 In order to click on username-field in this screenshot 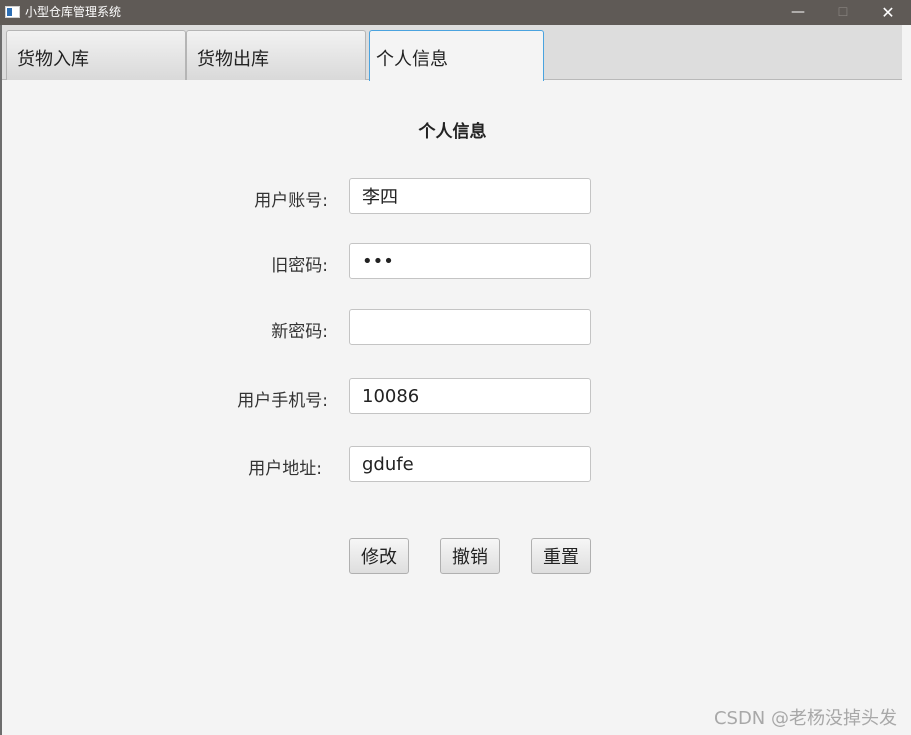, I will do `click(470, 196)`.